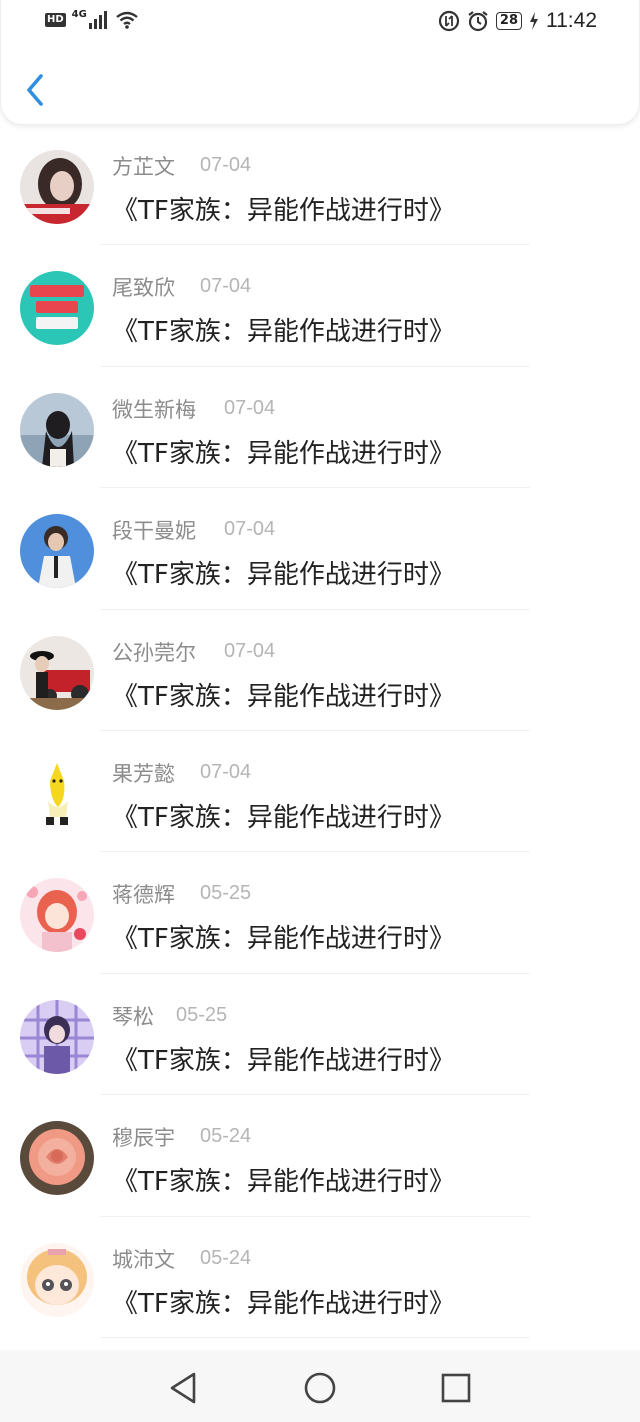 The height and width of the screenshot is (1422, 640). I want to click on list-item: 琴松 05-25 《TF家族：异能作战进行时》, so click(320, 1035).